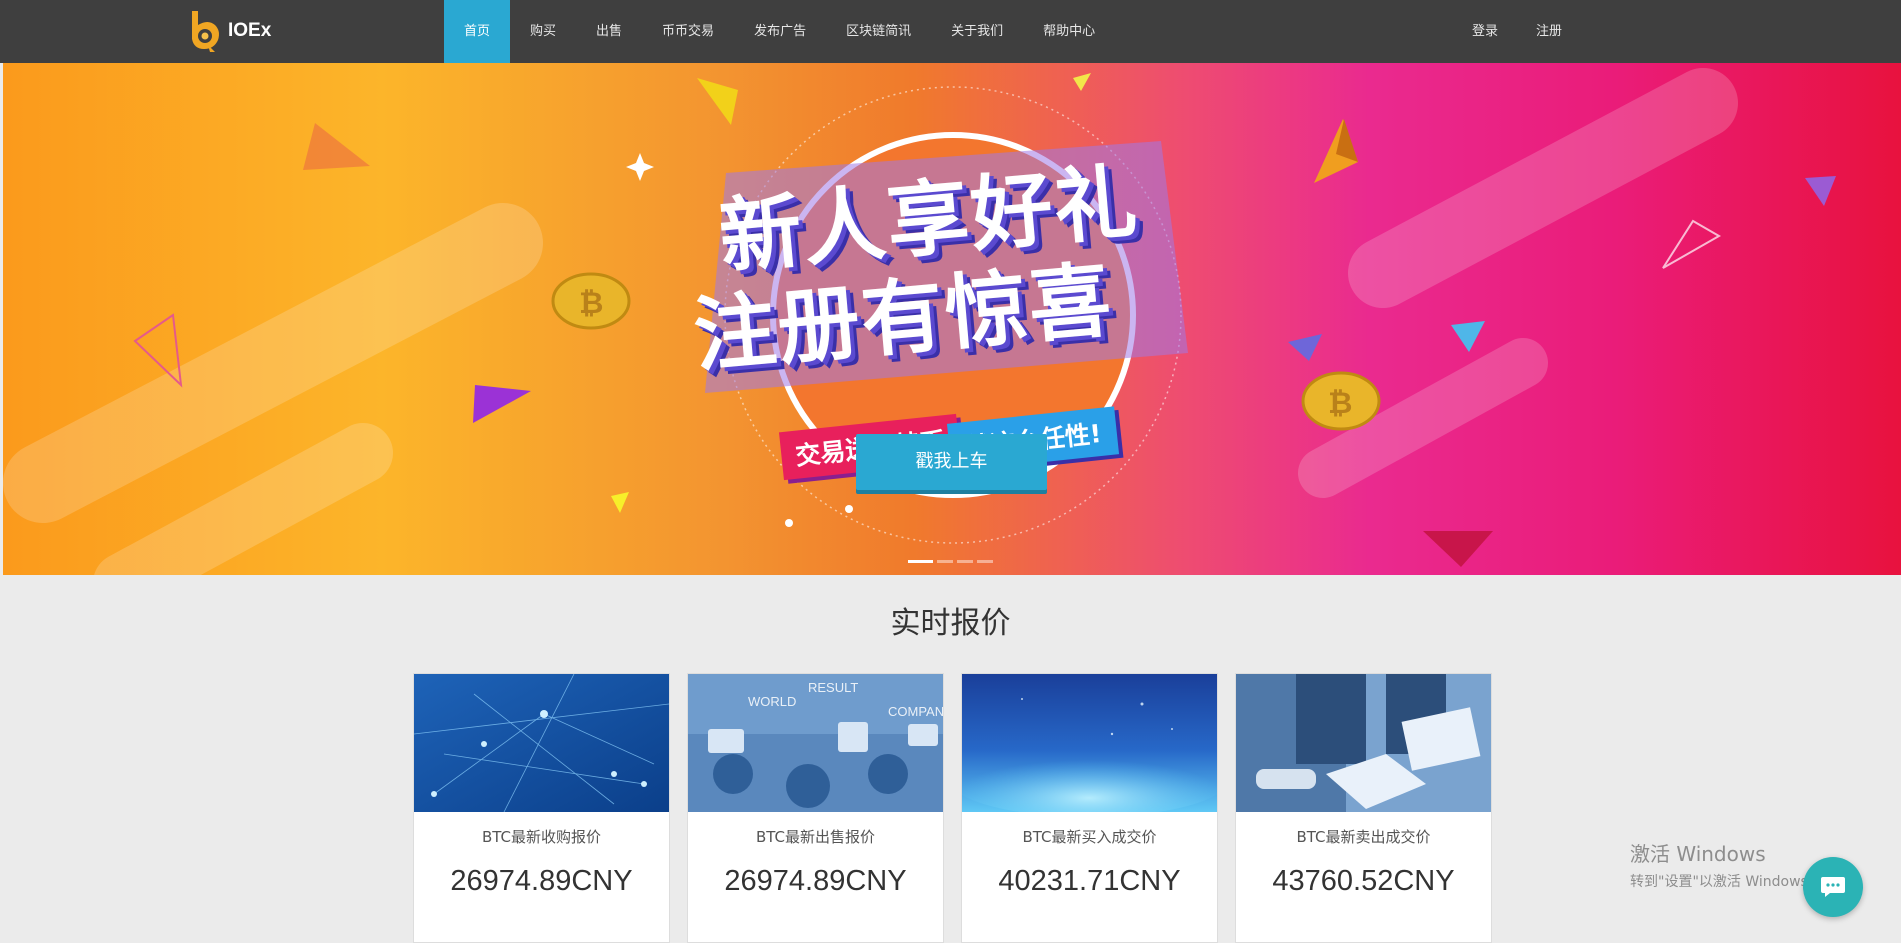 The height and width of the screenshot is (943, 1901). I want to click on network-nodes-image, so click(541, 743).